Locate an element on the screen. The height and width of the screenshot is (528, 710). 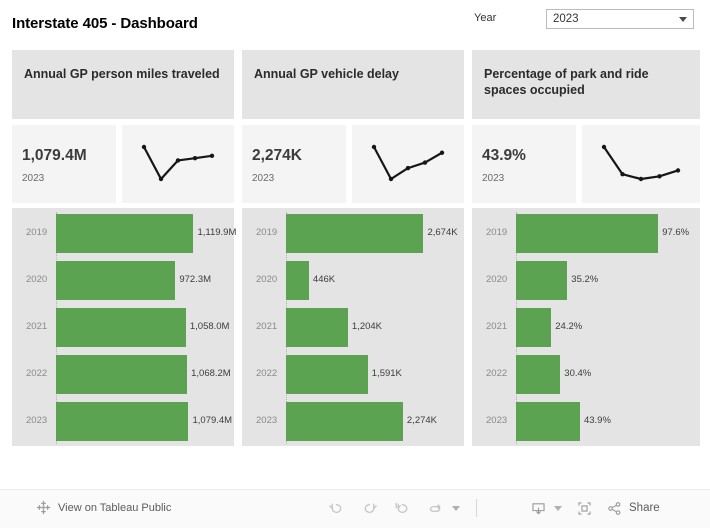
revert-icon is located at coordinates (401, 507).